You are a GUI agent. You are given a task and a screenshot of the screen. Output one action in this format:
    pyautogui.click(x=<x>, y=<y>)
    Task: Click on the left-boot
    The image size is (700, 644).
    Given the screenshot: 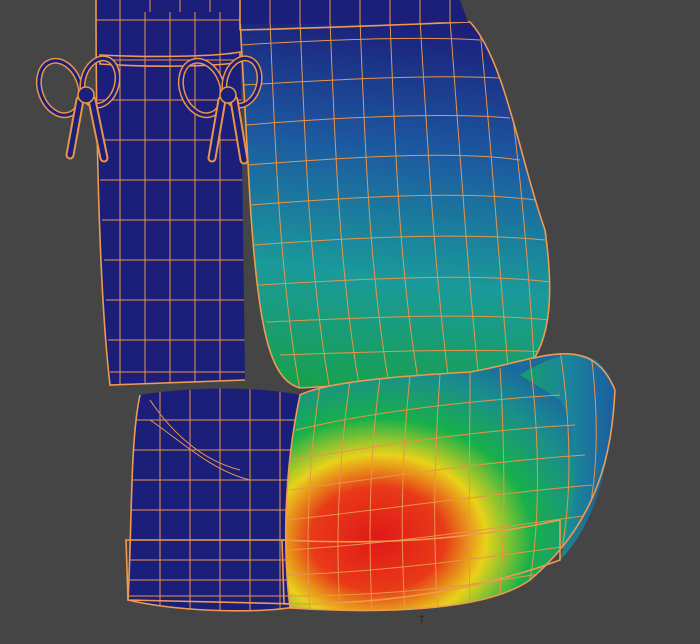 What is the action you would take?
    pyautogui.click(x=213, y=500)
    